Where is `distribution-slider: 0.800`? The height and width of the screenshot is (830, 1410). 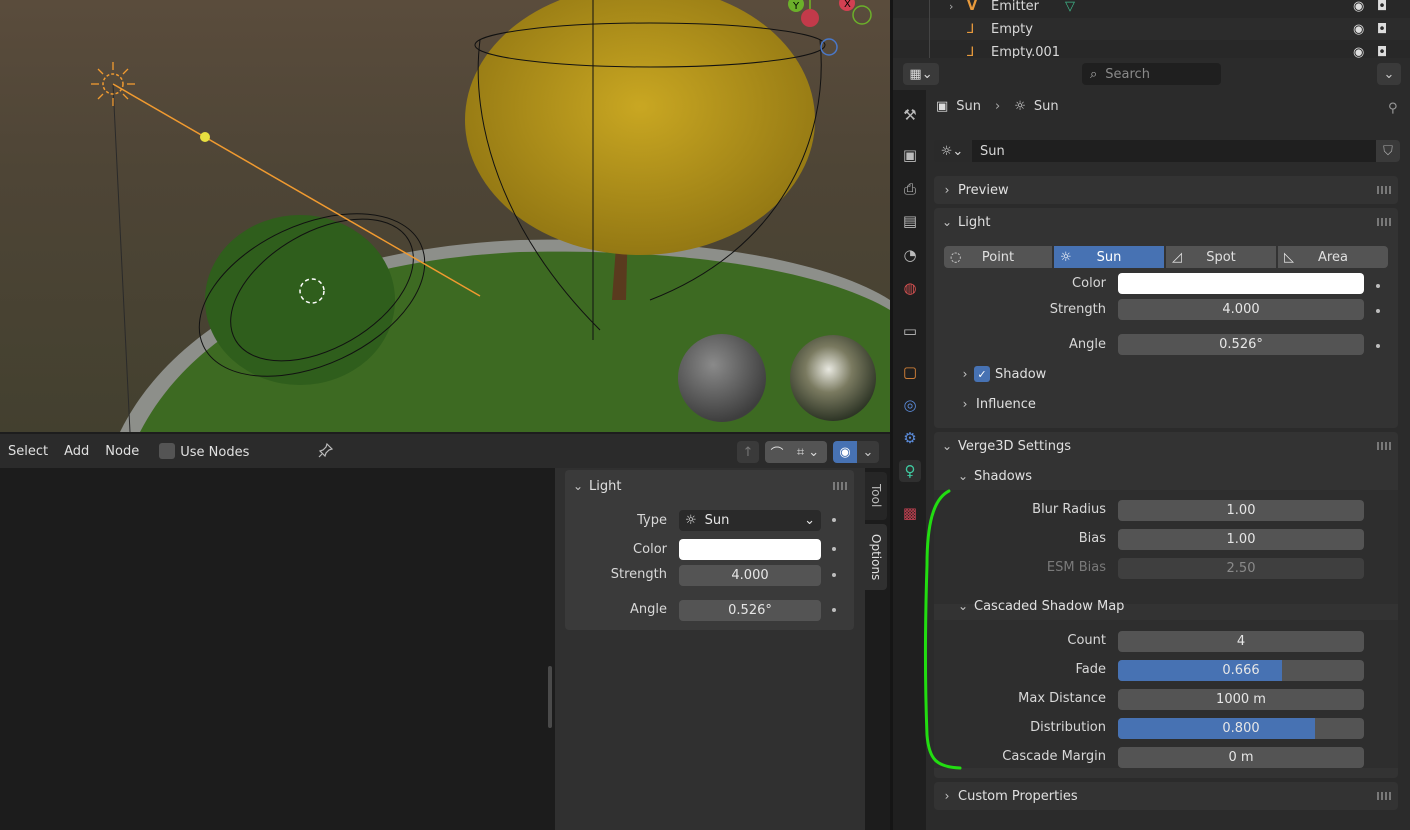
distribution-slider: 0.800 is located at coordinates (1241, 728).